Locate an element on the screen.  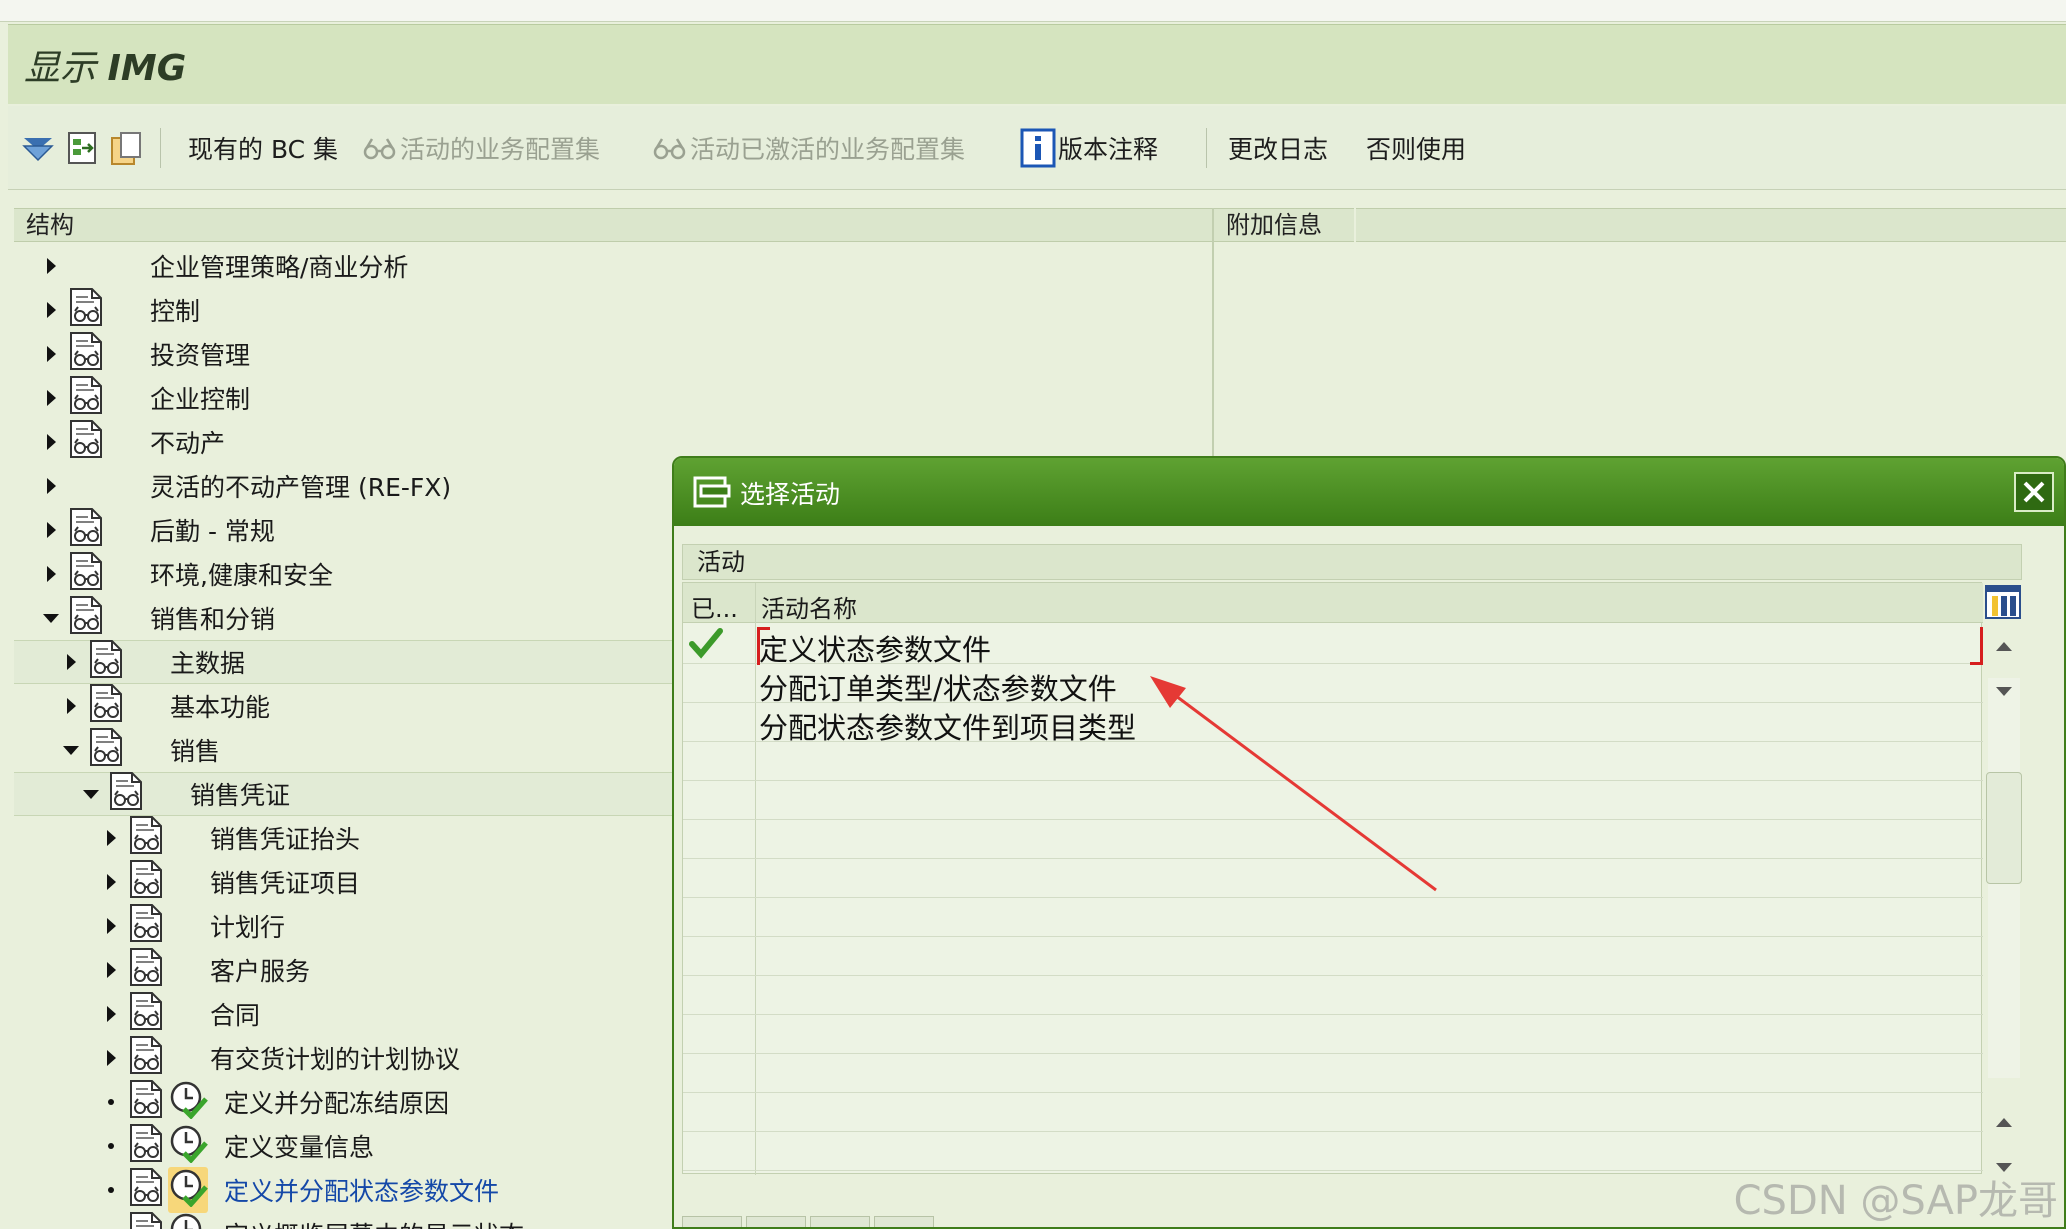
annotation-arrow-head is located at coordinates (1168, 692).